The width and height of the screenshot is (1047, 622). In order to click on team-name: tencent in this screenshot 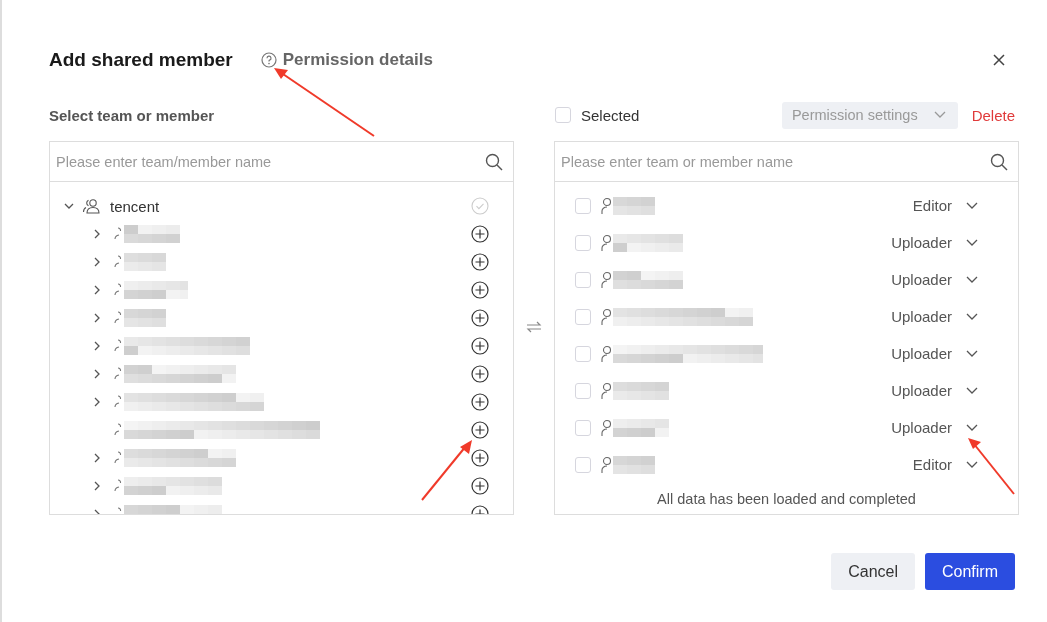, I will do `click(135, 206)`.